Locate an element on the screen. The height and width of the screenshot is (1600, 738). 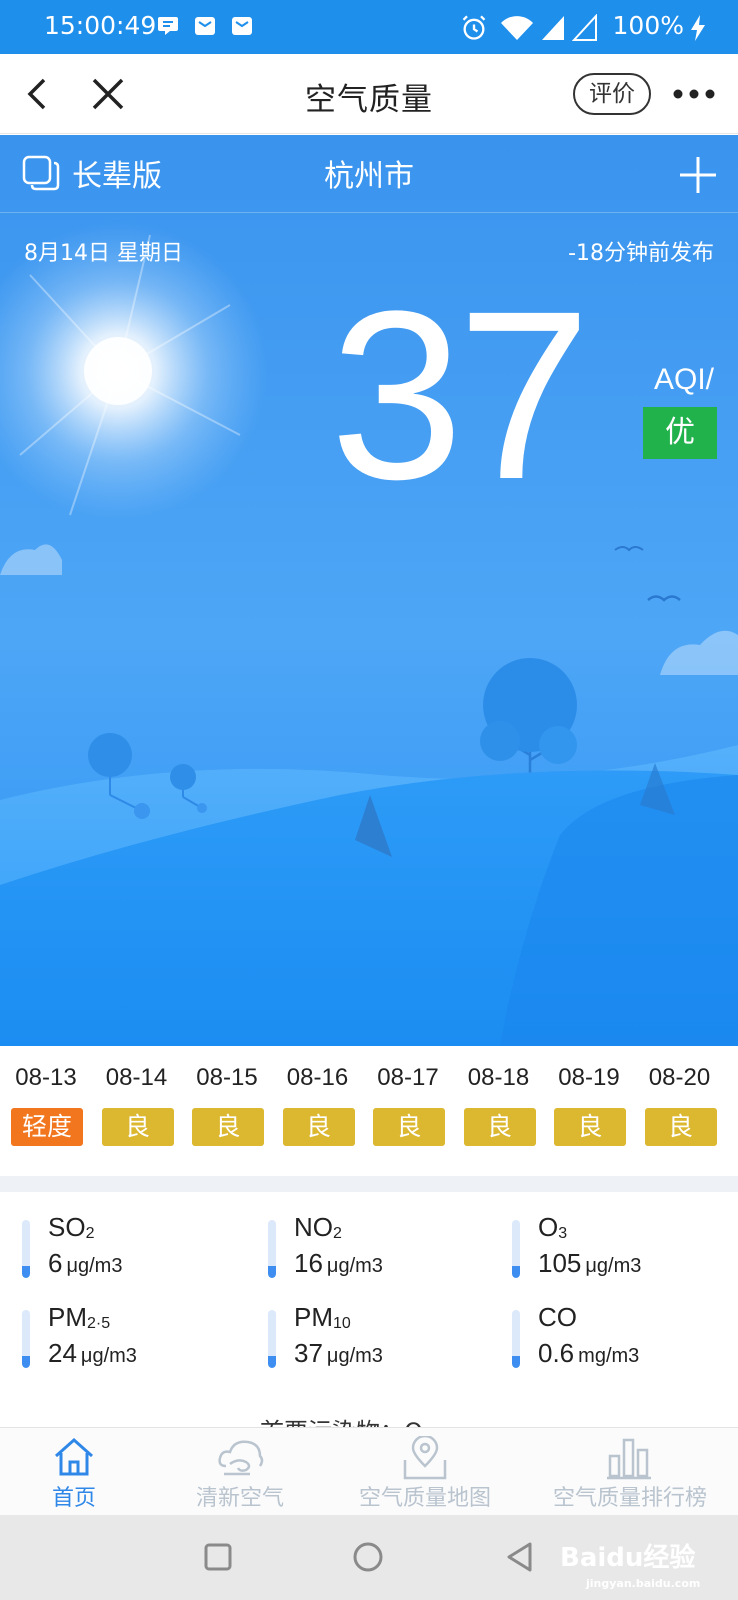
pollutant-unit: mg/m3 is located at coordinates (609, 1356).